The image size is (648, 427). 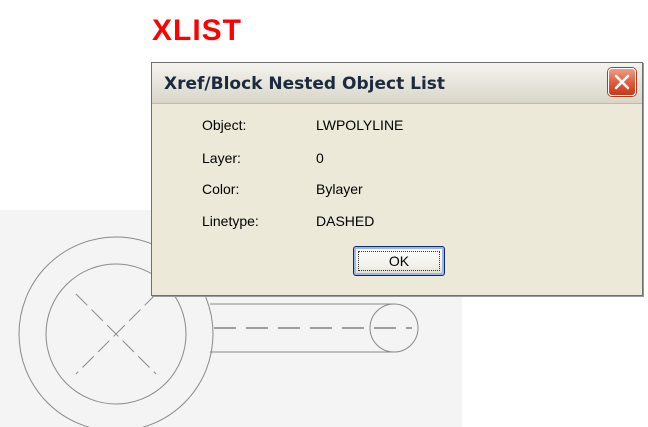 I want to click on dialog-title: Xref/Block Nested Object List, so click(x=305, y=84).